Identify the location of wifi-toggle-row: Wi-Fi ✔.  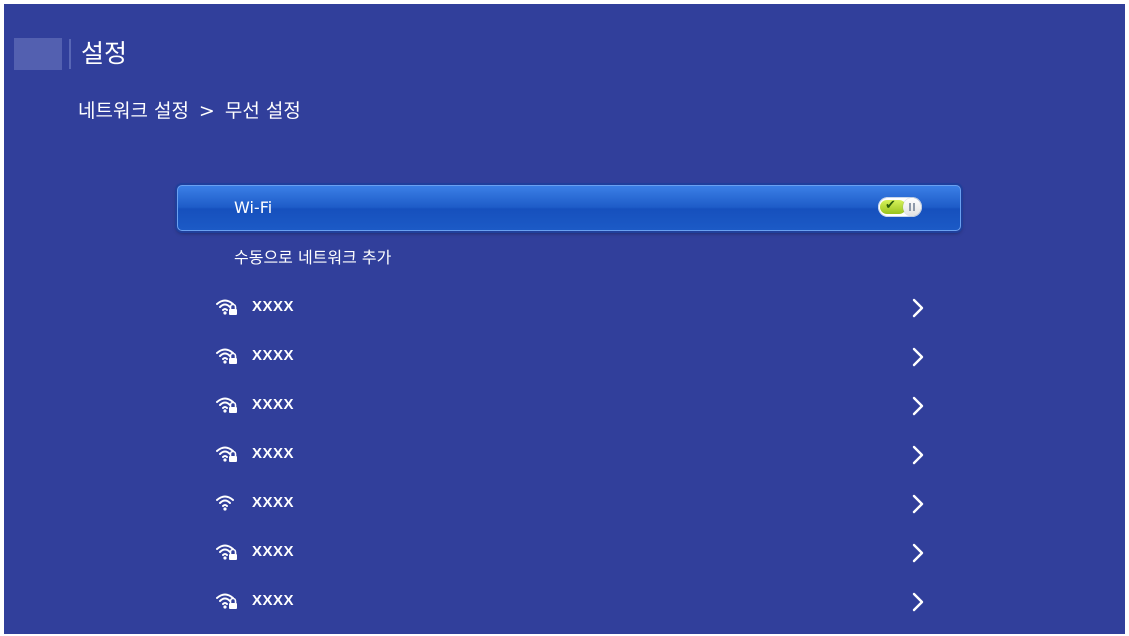
(569, 208).